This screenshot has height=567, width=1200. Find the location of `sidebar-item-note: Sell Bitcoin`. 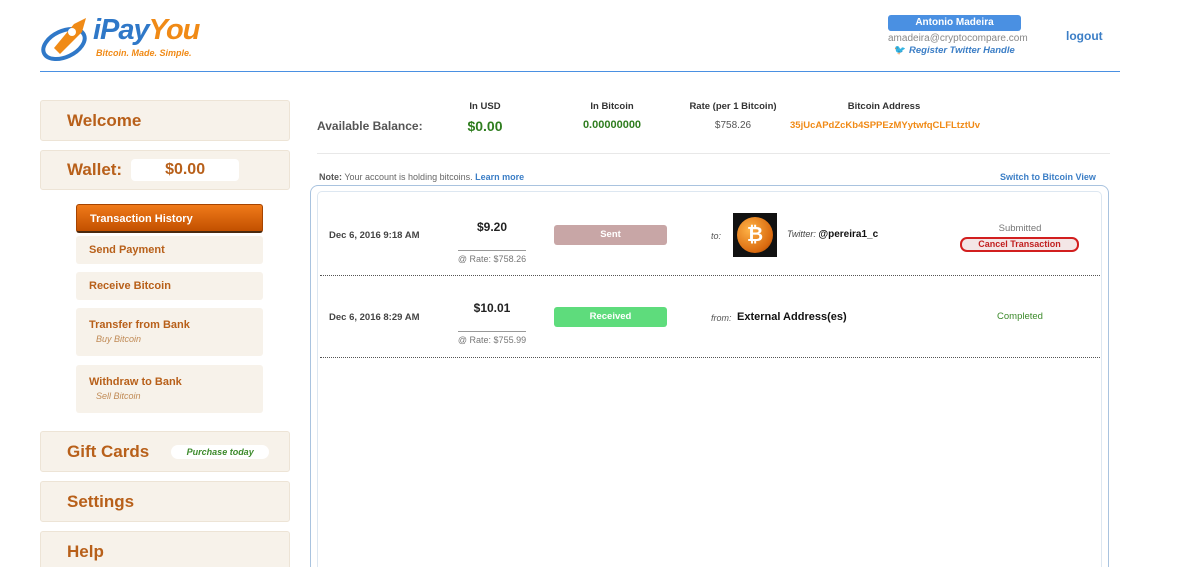

sidebar-item-note: Sell Bitcoin is located at coordinates (118, 396).